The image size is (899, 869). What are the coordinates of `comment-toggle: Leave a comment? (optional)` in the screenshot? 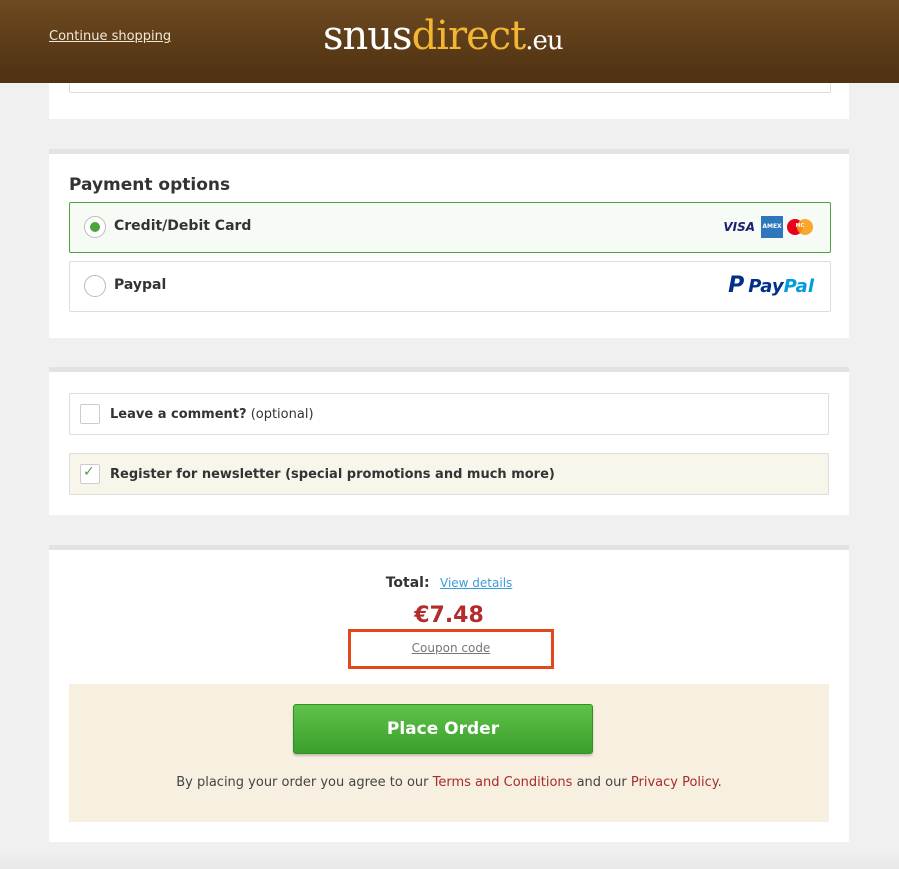 It's located at (449, 414).